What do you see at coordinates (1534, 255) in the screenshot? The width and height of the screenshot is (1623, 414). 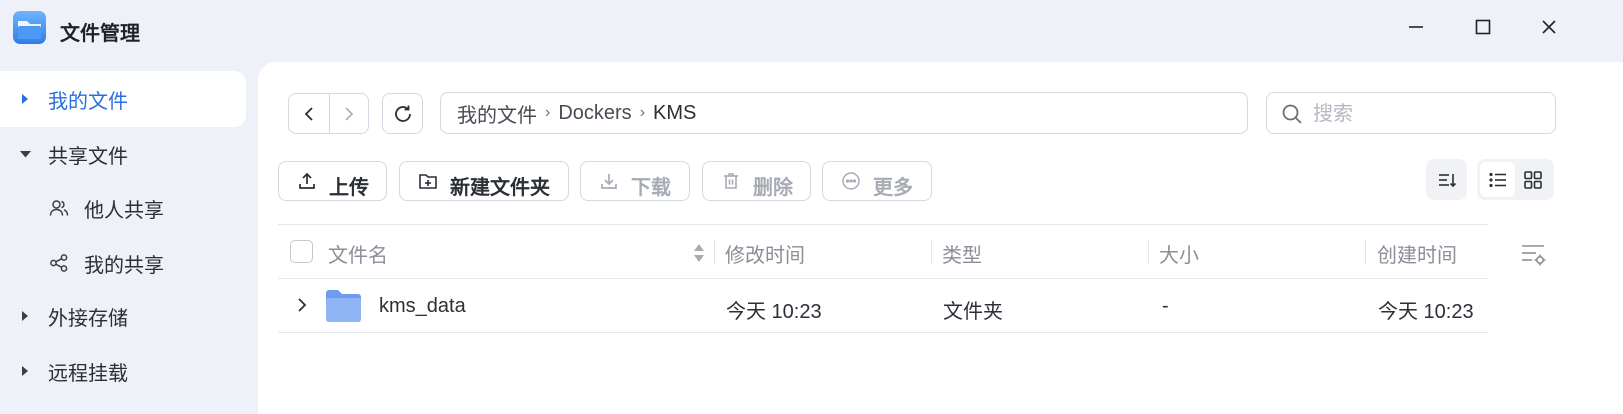 I see `column-settings-icon` at bounding box center [1534, 255].